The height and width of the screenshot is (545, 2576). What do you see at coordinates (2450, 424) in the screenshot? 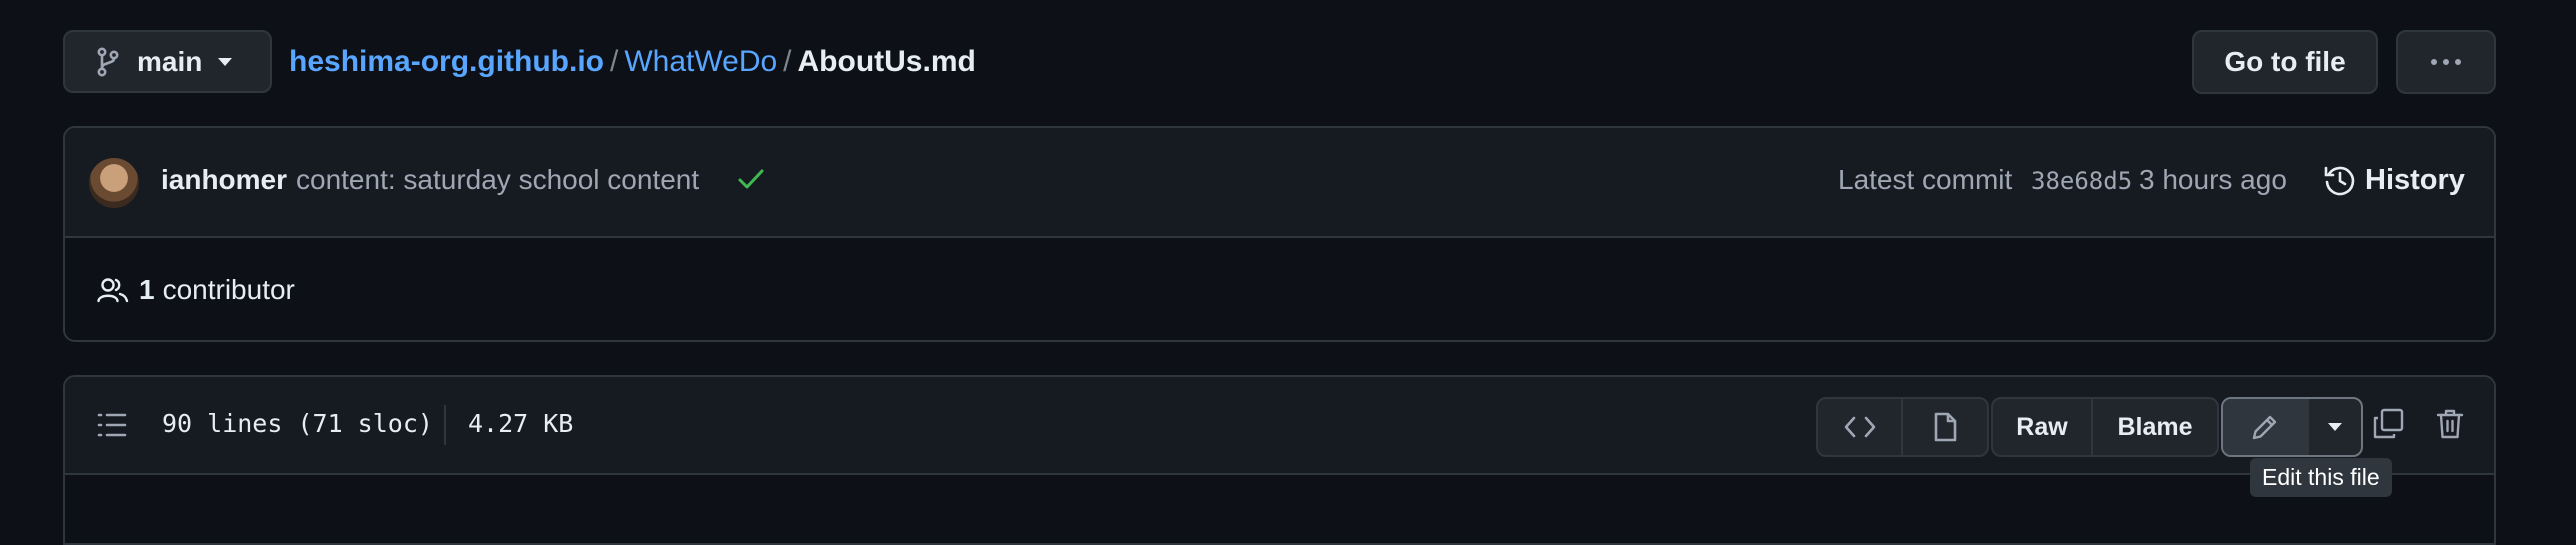
I see `trash-icon` at bounding box center [2450, 424].